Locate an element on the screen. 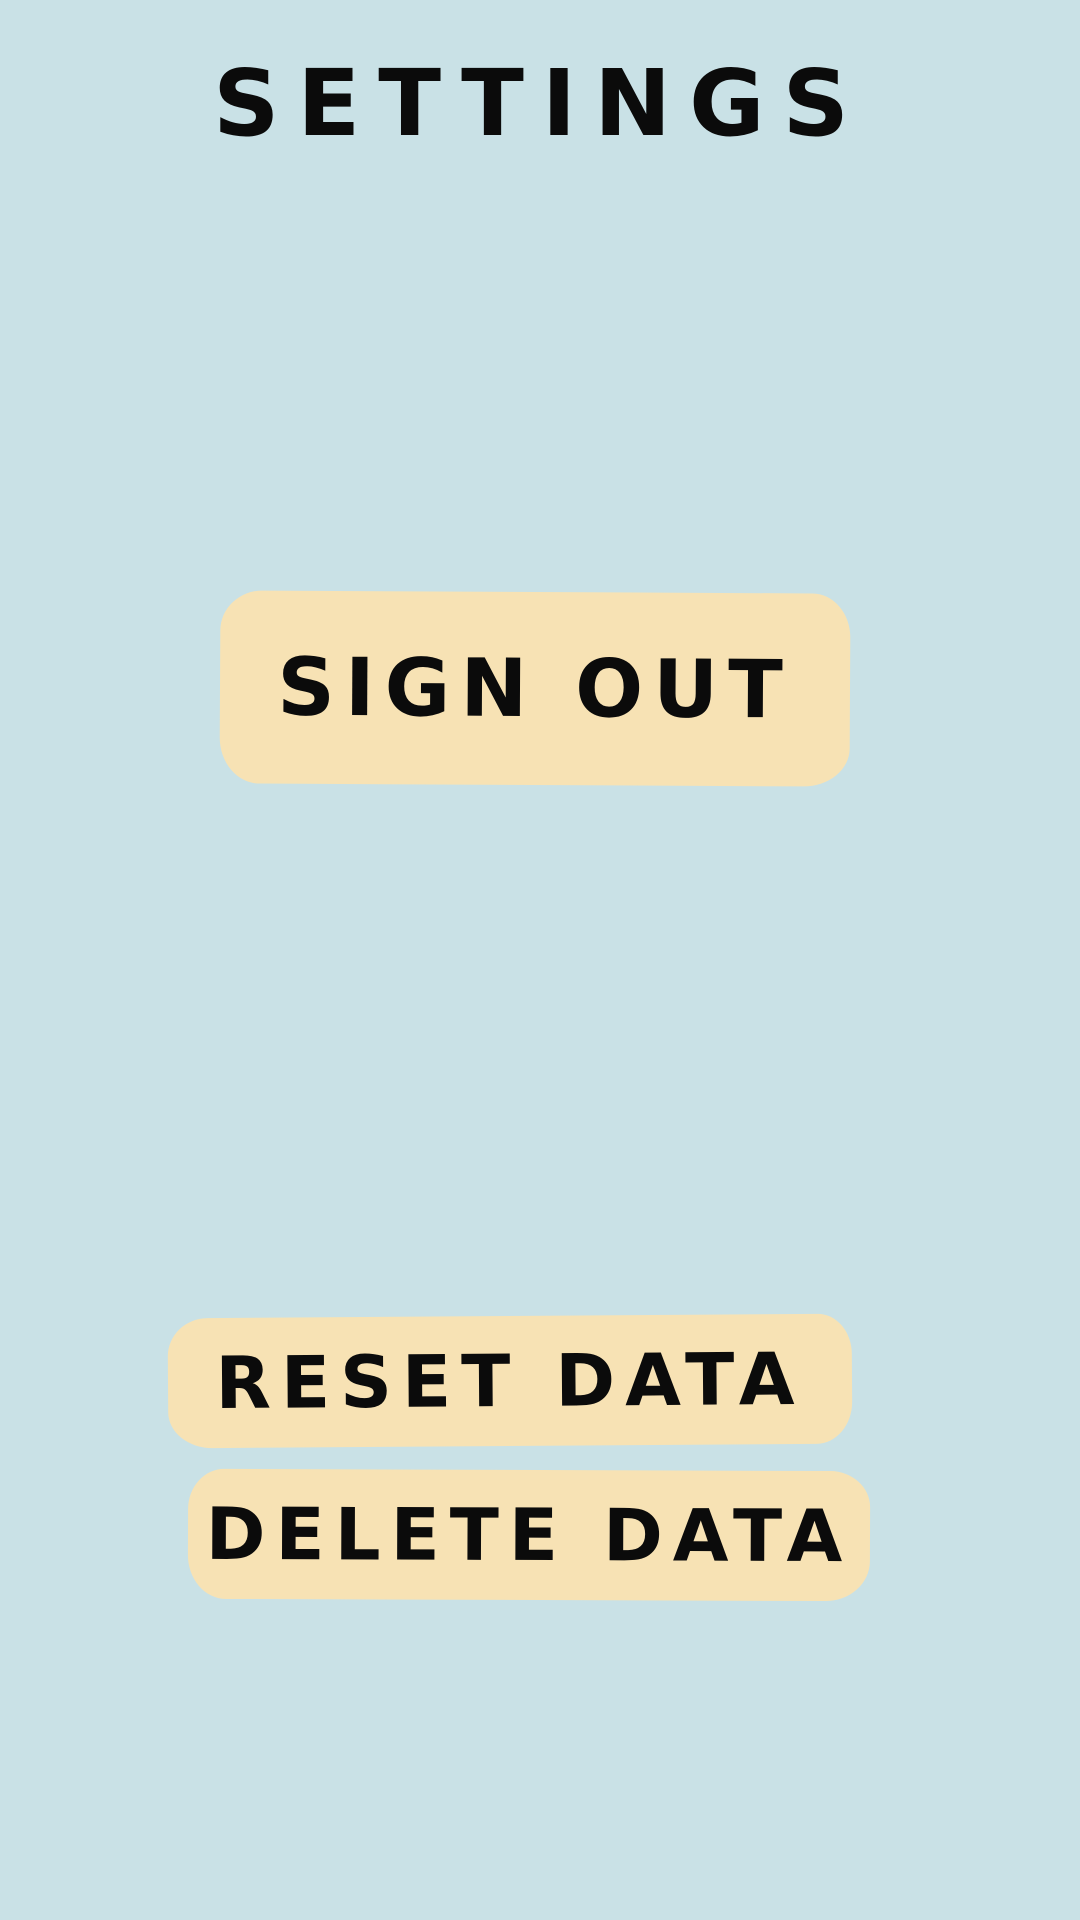  delete-data-label: DELETE DATA is located at coordinates (529, 1535).